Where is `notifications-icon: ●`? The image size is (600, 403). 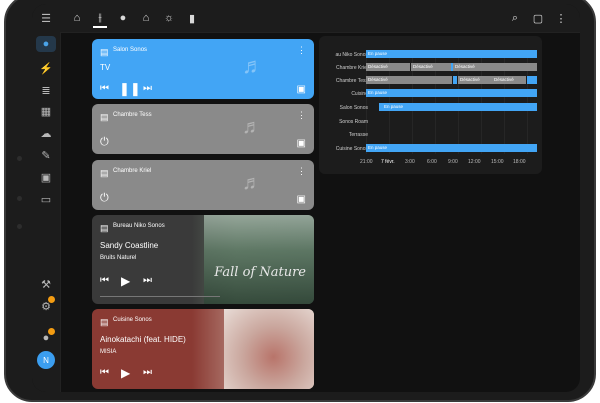 notifications-icon: ● is located at coordinates (46, 337).